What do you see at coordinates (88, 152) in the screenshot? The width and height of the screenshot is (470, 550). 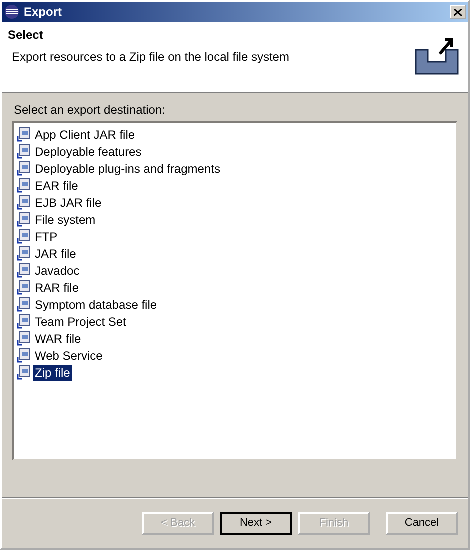 I see `list-item: Deployable features` at bounding box center [88, 152].